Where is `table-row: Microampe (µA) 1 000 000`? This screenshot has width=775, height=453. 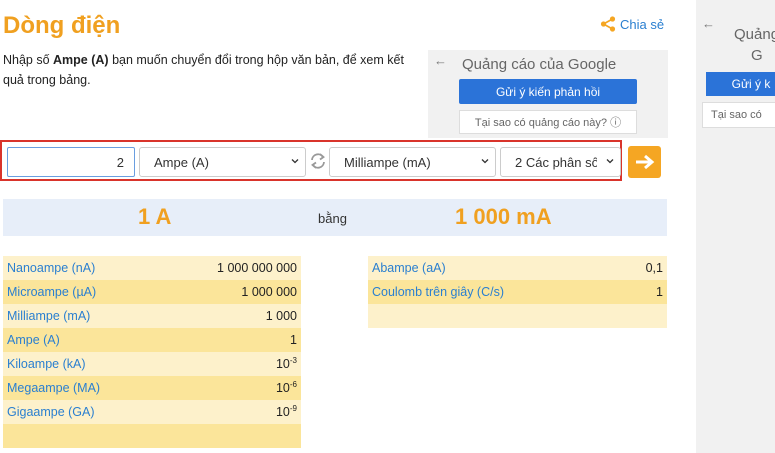
table-row: Microampe (µA) 1 000 000 is located at coordinates (152, 292).